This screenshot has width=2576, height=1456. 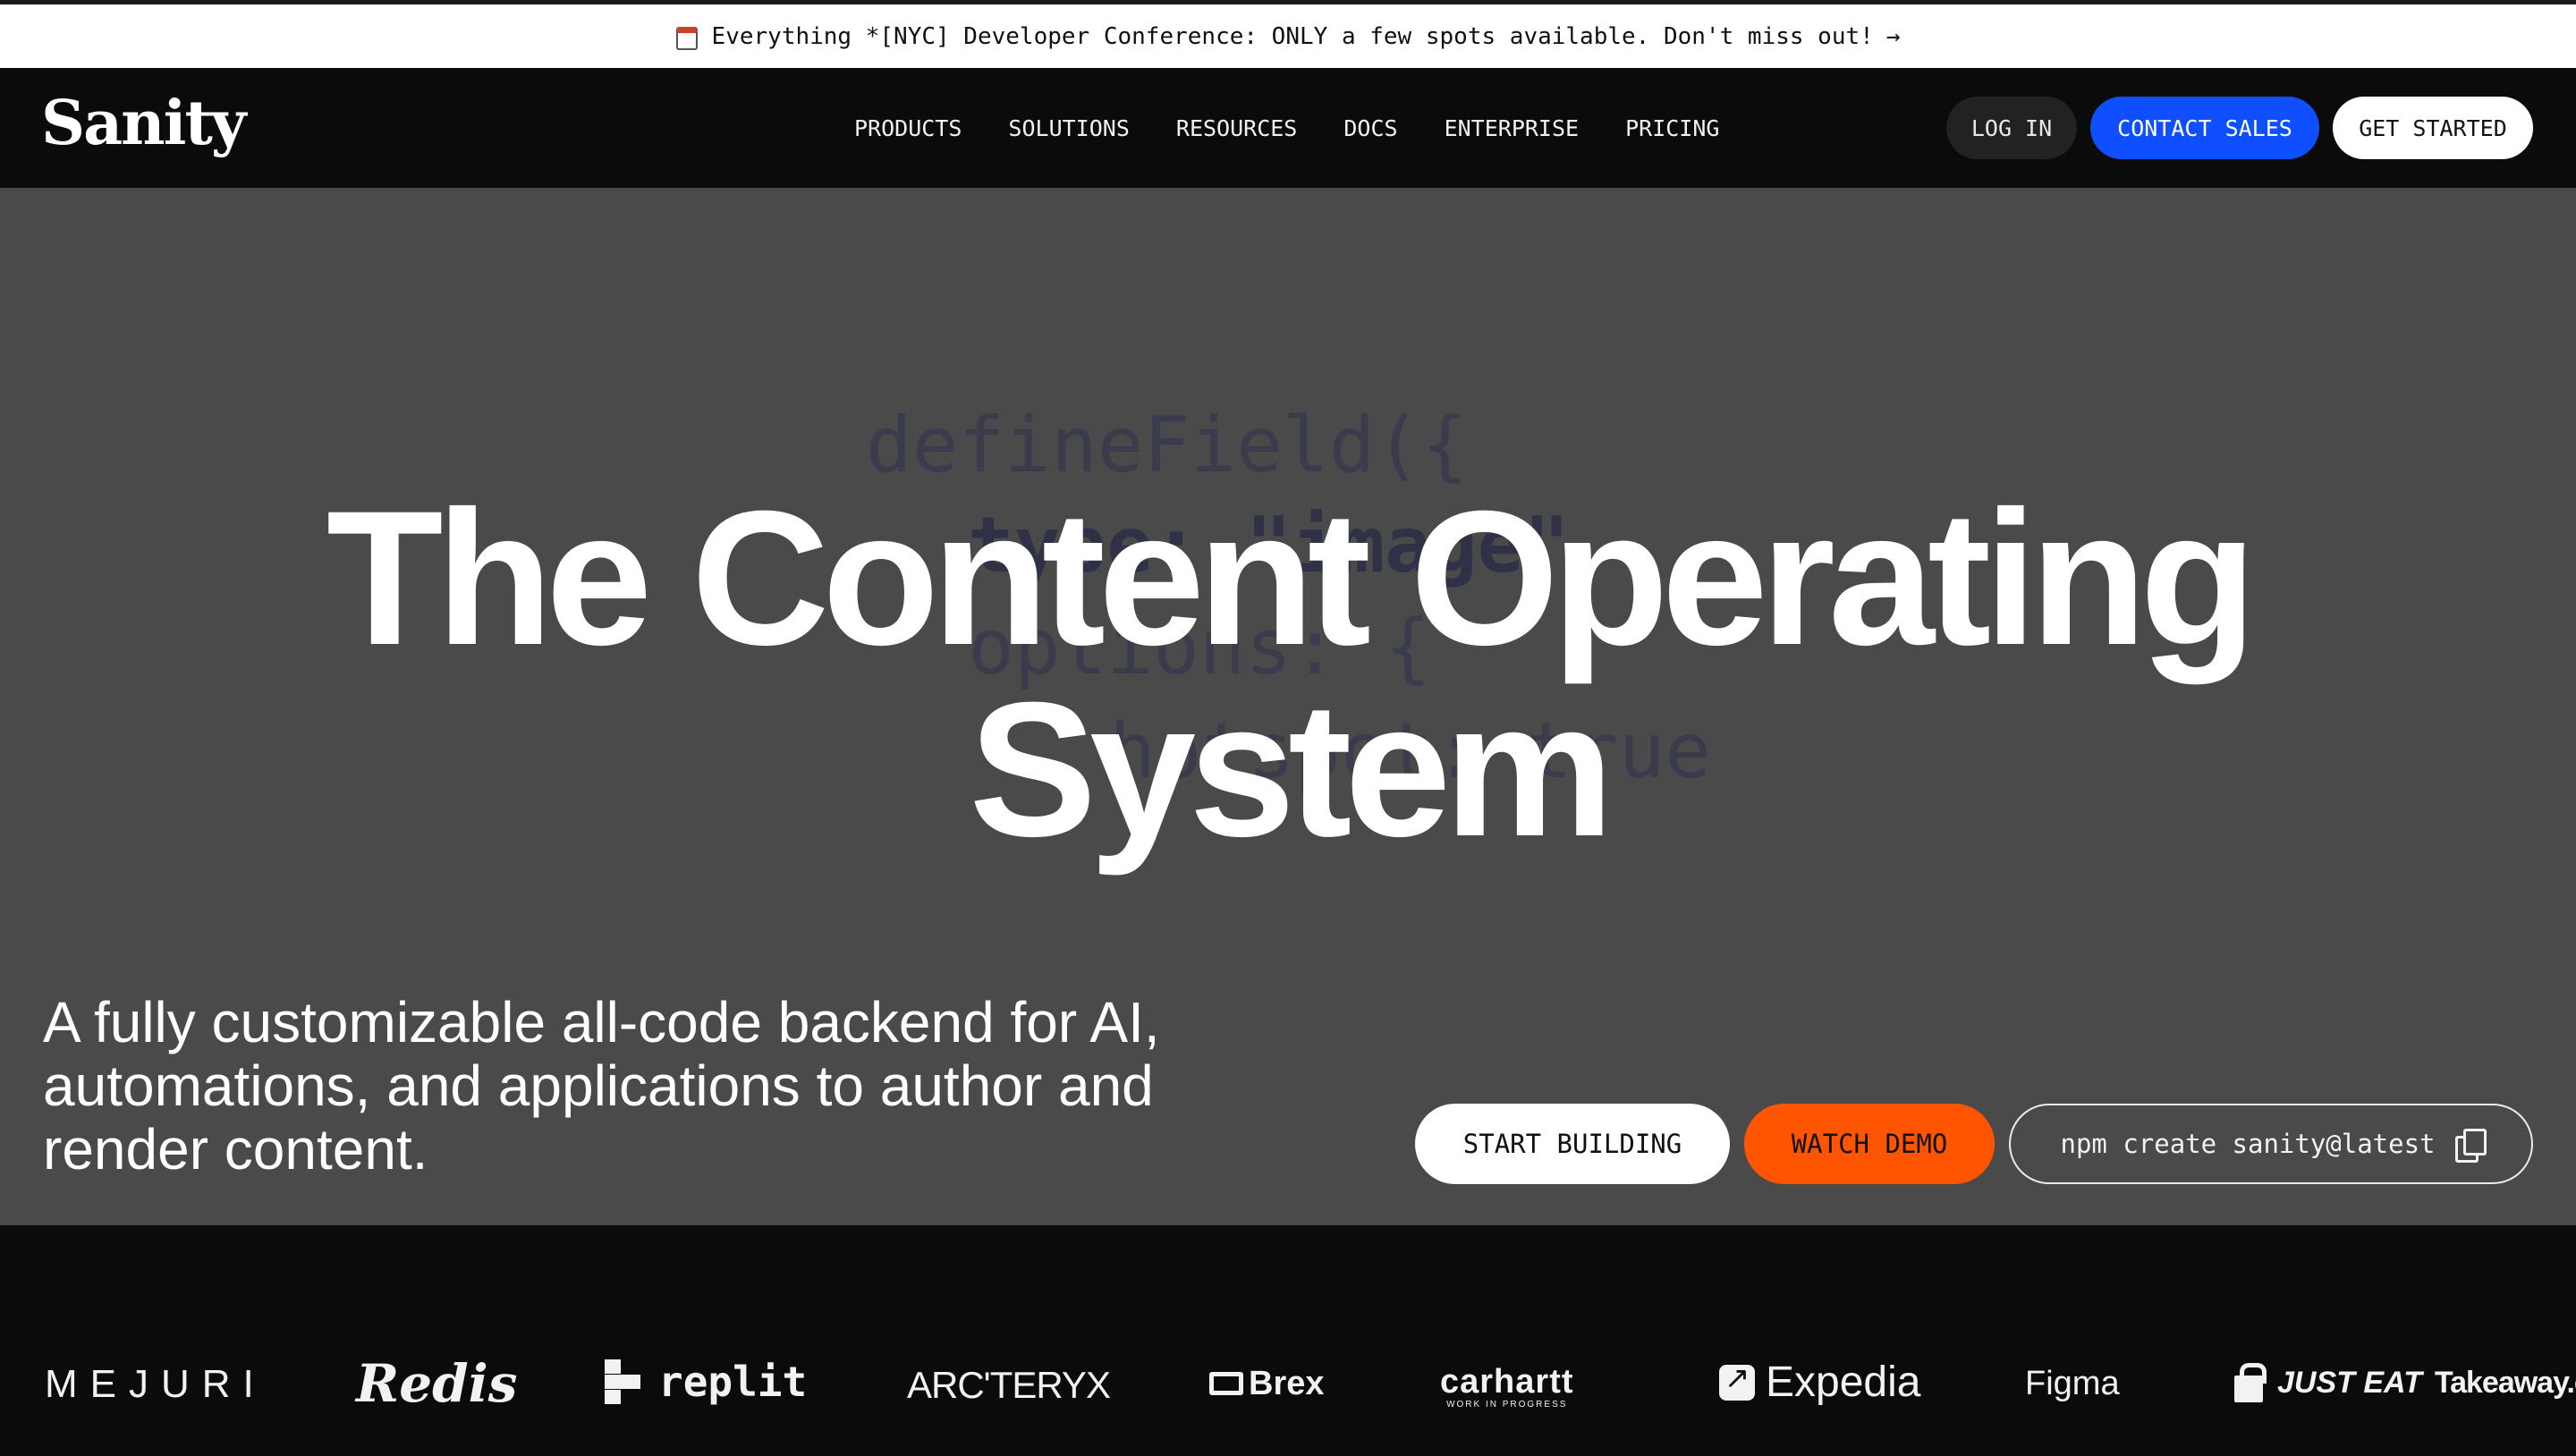 What do you see at coordinates (1068, 128) in the screenshot?
I see `nav-solutions: SOLUTIONS` at bounding box center [1068, 128].